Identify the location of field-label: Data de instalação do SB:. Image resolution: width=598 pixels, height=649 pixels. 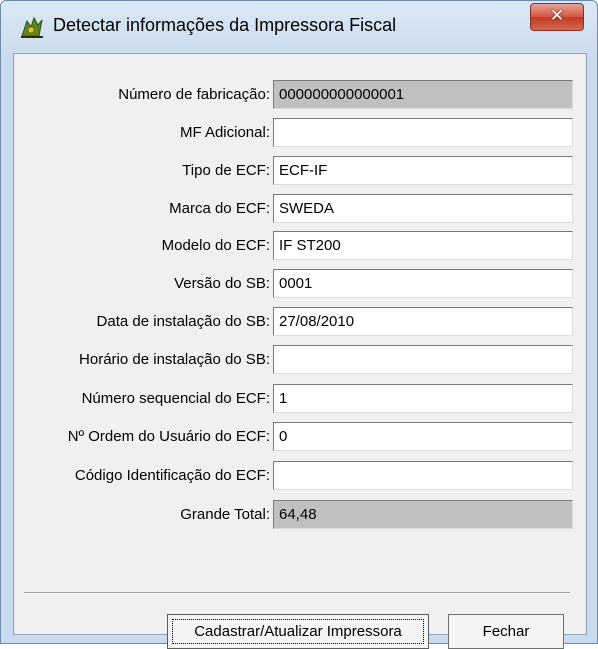
(183, 321).